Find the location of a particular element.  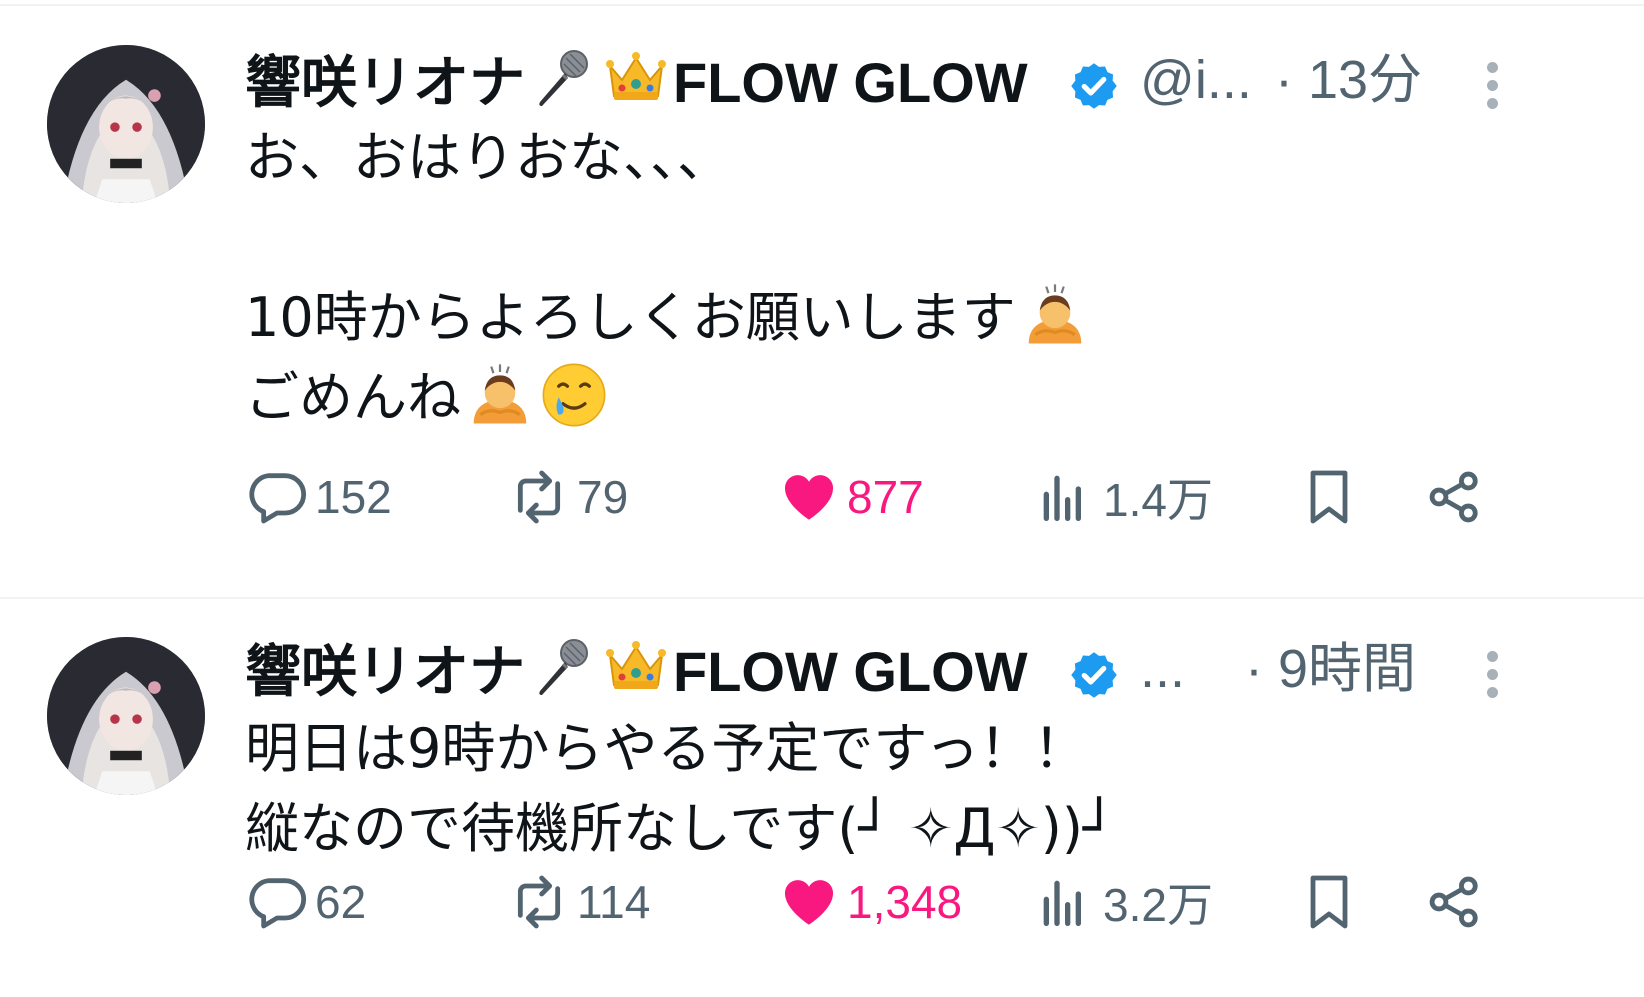

tweet-text-span: お、おはりおな、、、 is located at coordinates (488, 157).